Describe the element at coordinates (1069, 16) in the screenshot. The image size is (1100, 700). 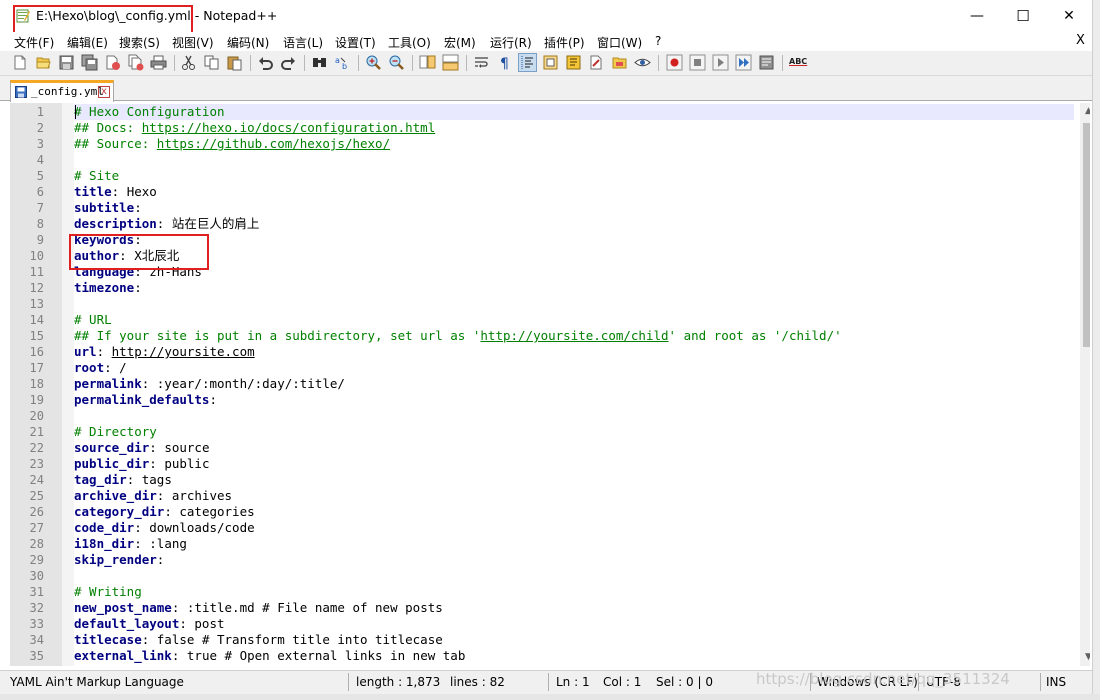
I see `close-window-button: ✕` at that location.